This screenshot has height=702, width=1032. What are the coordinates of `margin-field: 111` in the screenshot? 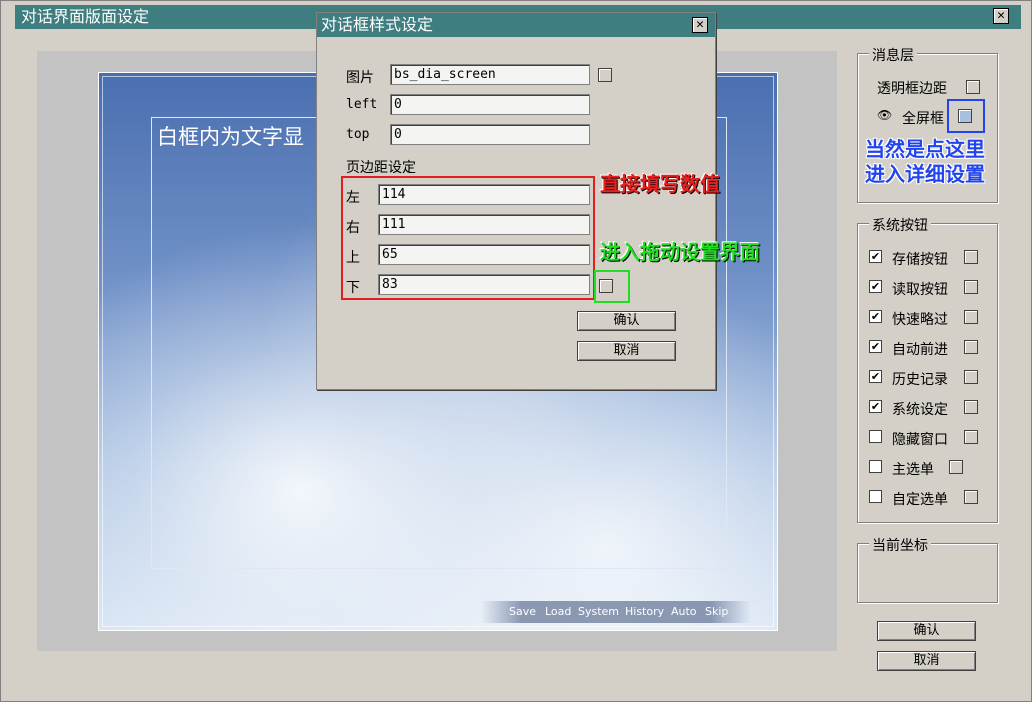 It's located at (484, 224).